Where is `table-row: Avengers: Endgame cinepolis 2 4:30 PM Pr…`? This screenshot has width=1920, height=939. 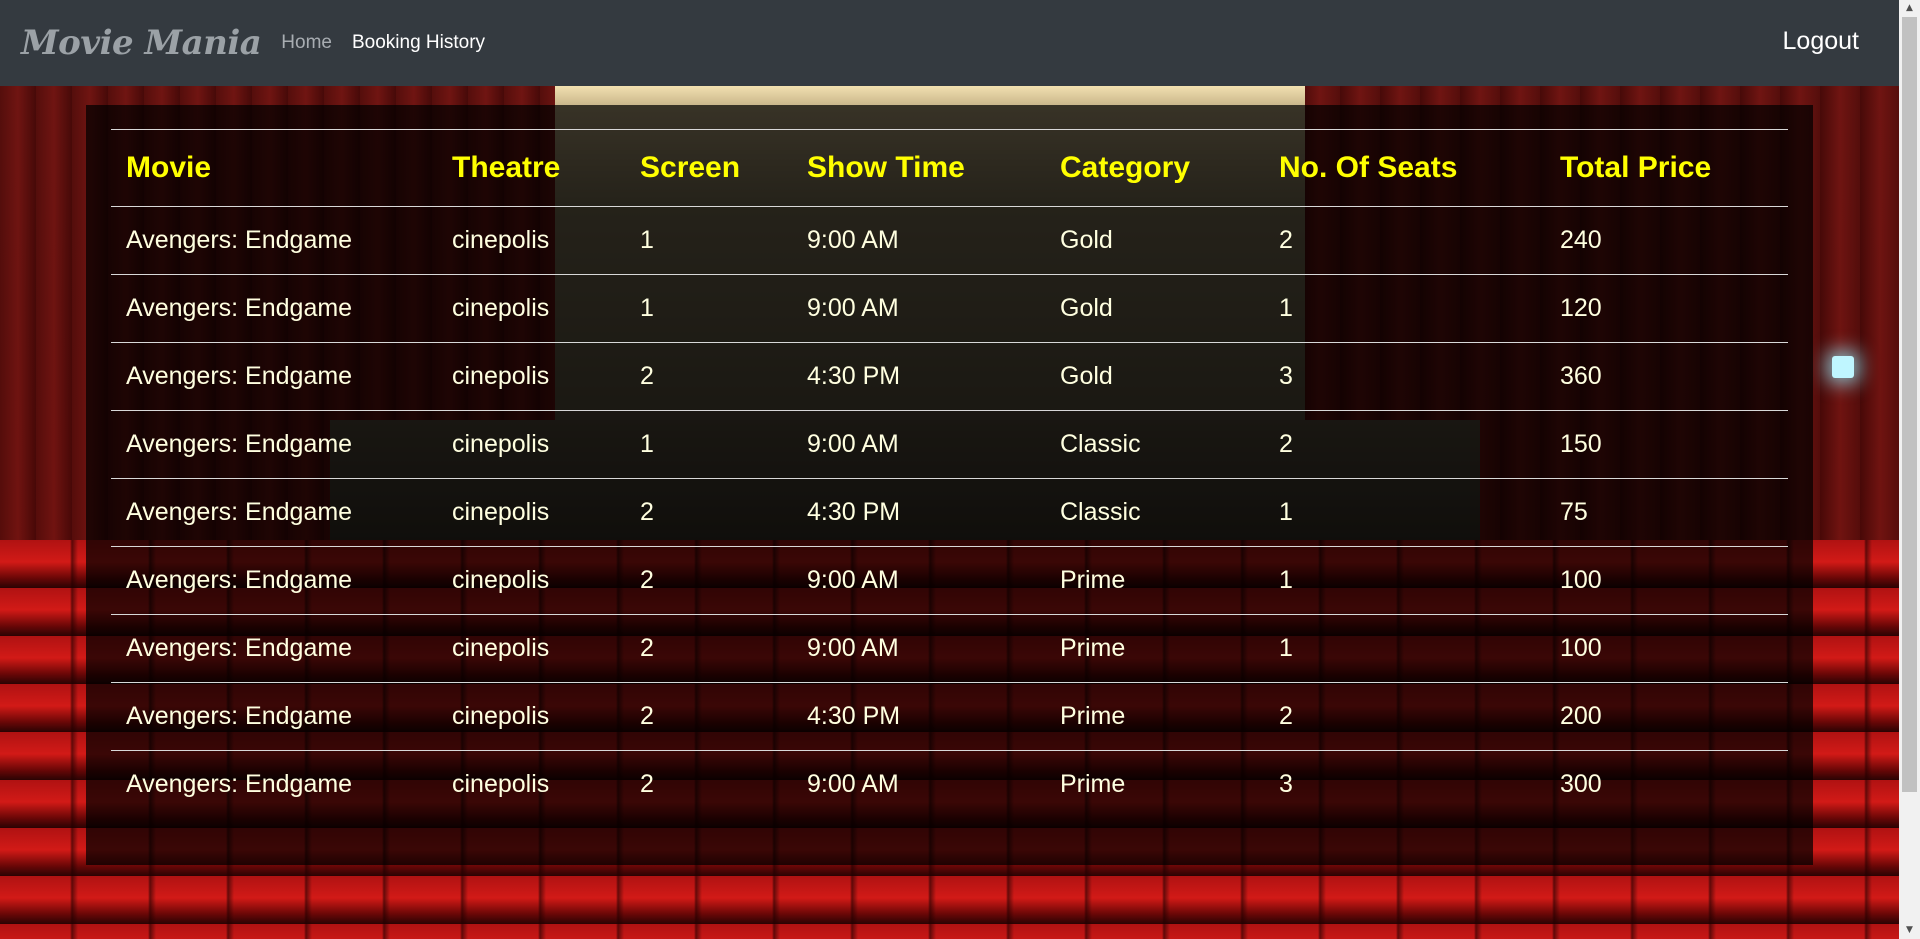 table-row: Avengers: Endgame cinepolis 2 4:30 PM Pr… is located at coordinates (949, 716).